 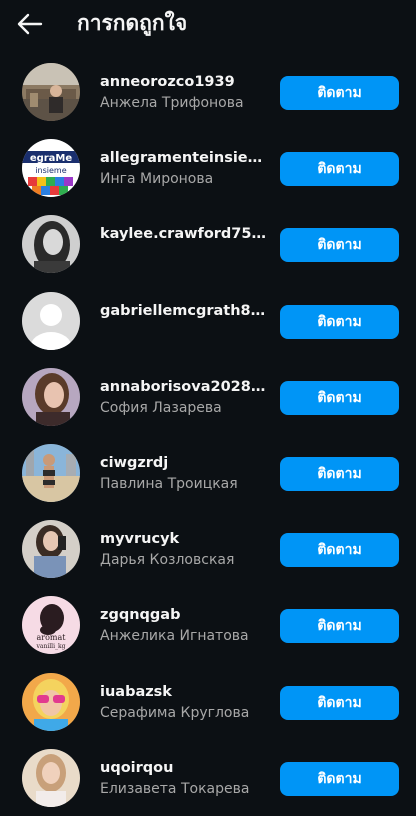 What do you see at coordinates (184, 158) in the screenshot?
I see `username: allegramenteinsieme` at bounding box center [184, 158].